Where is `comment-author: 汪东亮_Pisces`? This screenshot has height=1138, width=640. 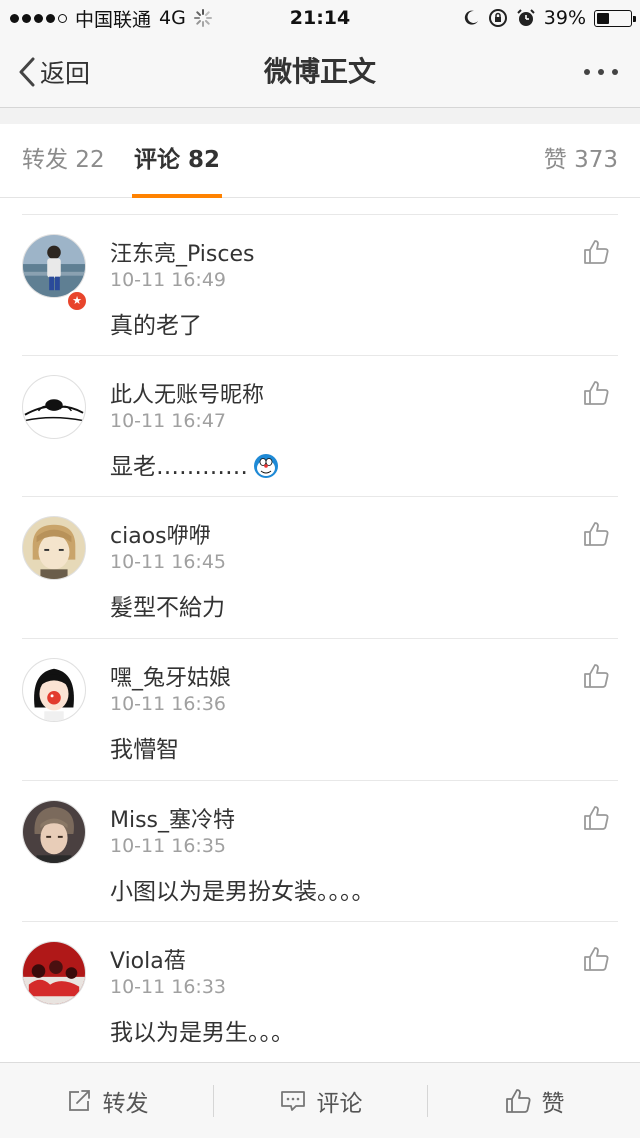
comment-author: 汪东亮_Pisces is located at coordinates (182, 252).